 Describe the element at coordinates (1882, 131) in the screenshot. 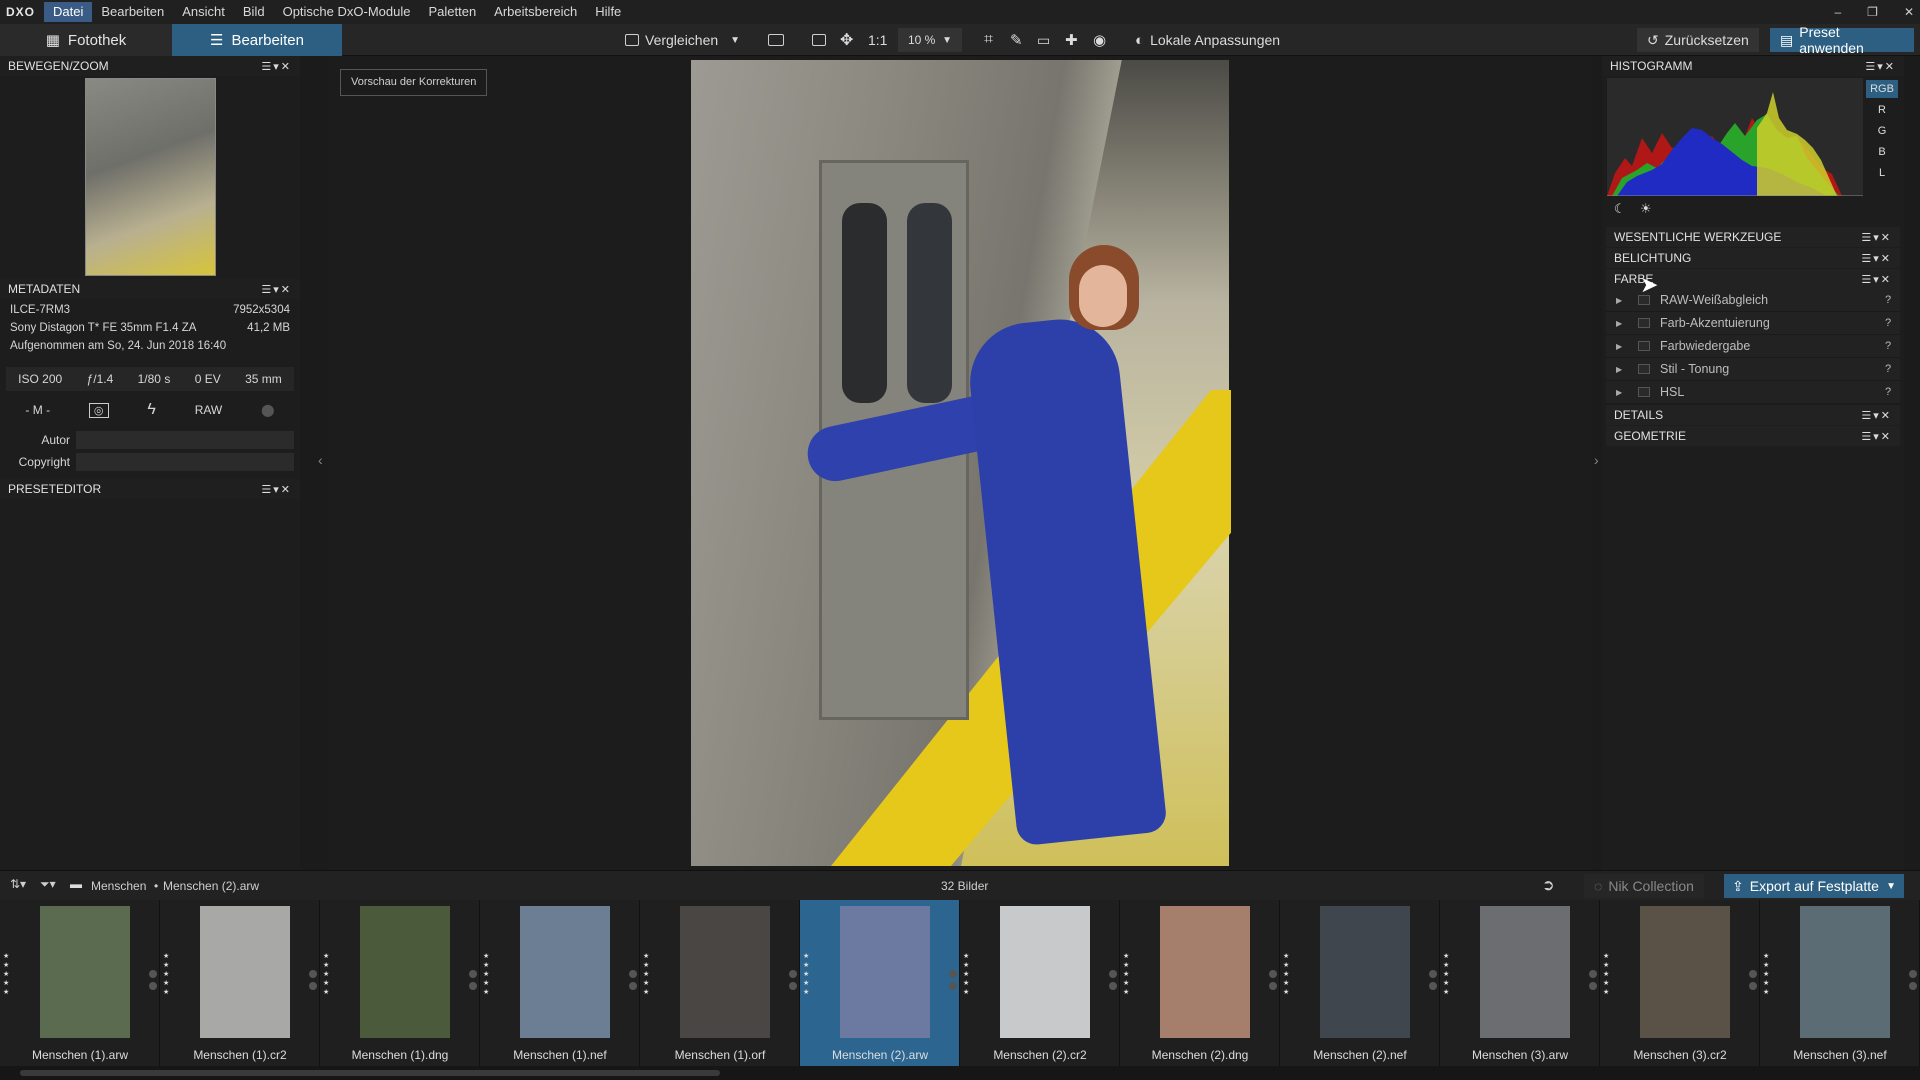

I see `channel-g: G` at that location.